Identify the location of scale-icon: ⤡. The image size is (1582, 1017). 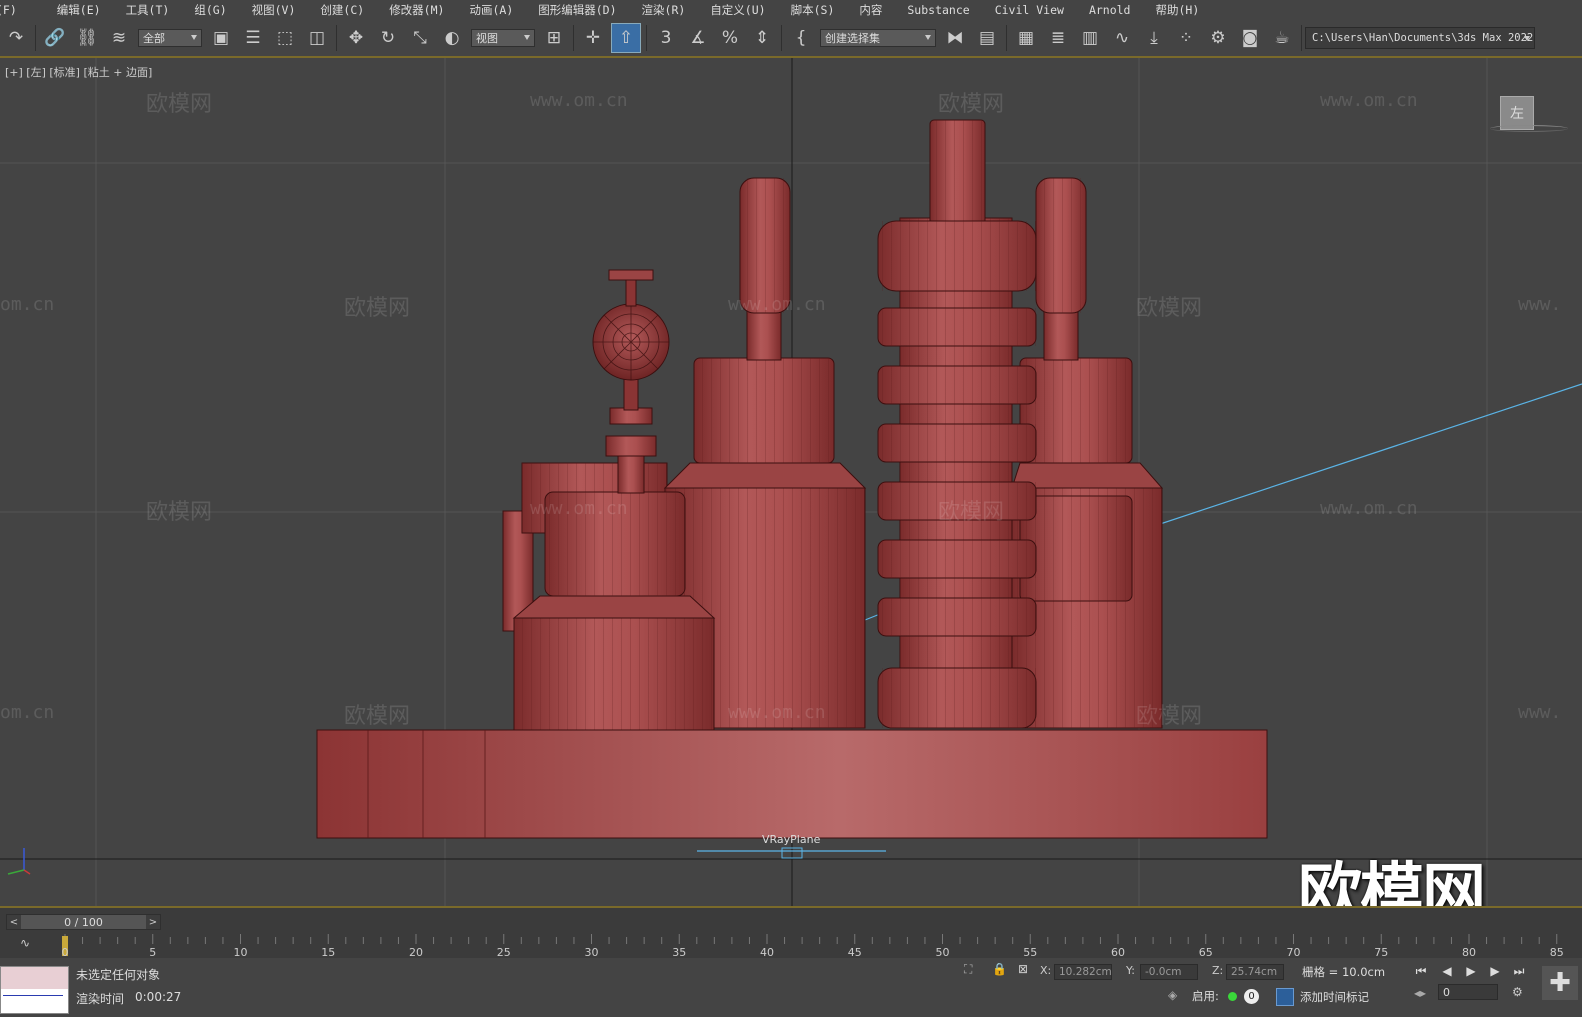
(420, 38).